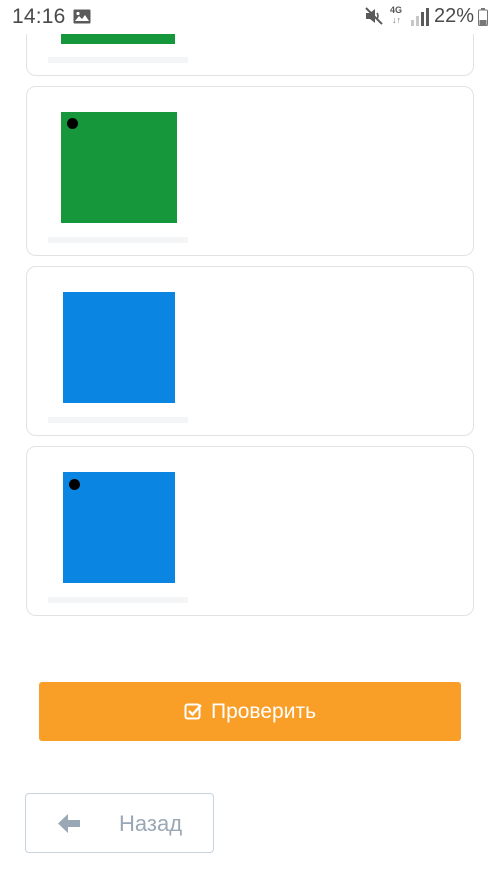 This screenshot has width=500, height=888. I want to click on arrow-left-icon, so click(69, 823).